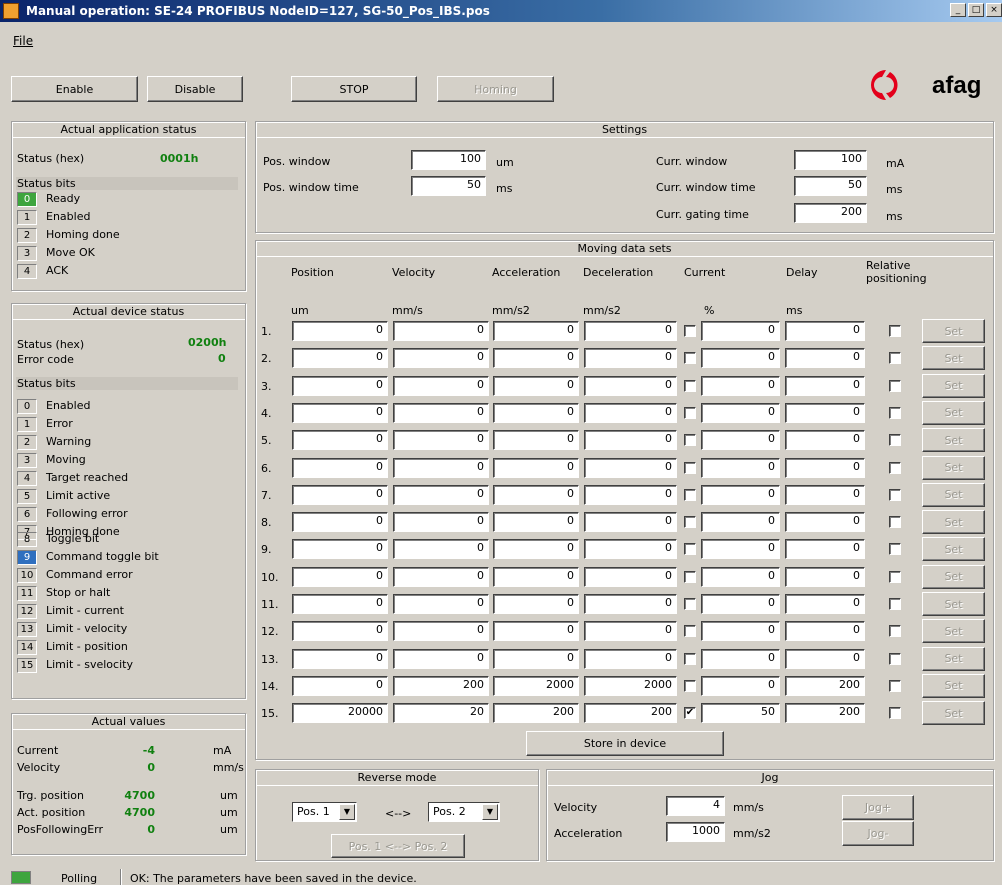  I want to click on velocity-input: 200, so click(441, 685).